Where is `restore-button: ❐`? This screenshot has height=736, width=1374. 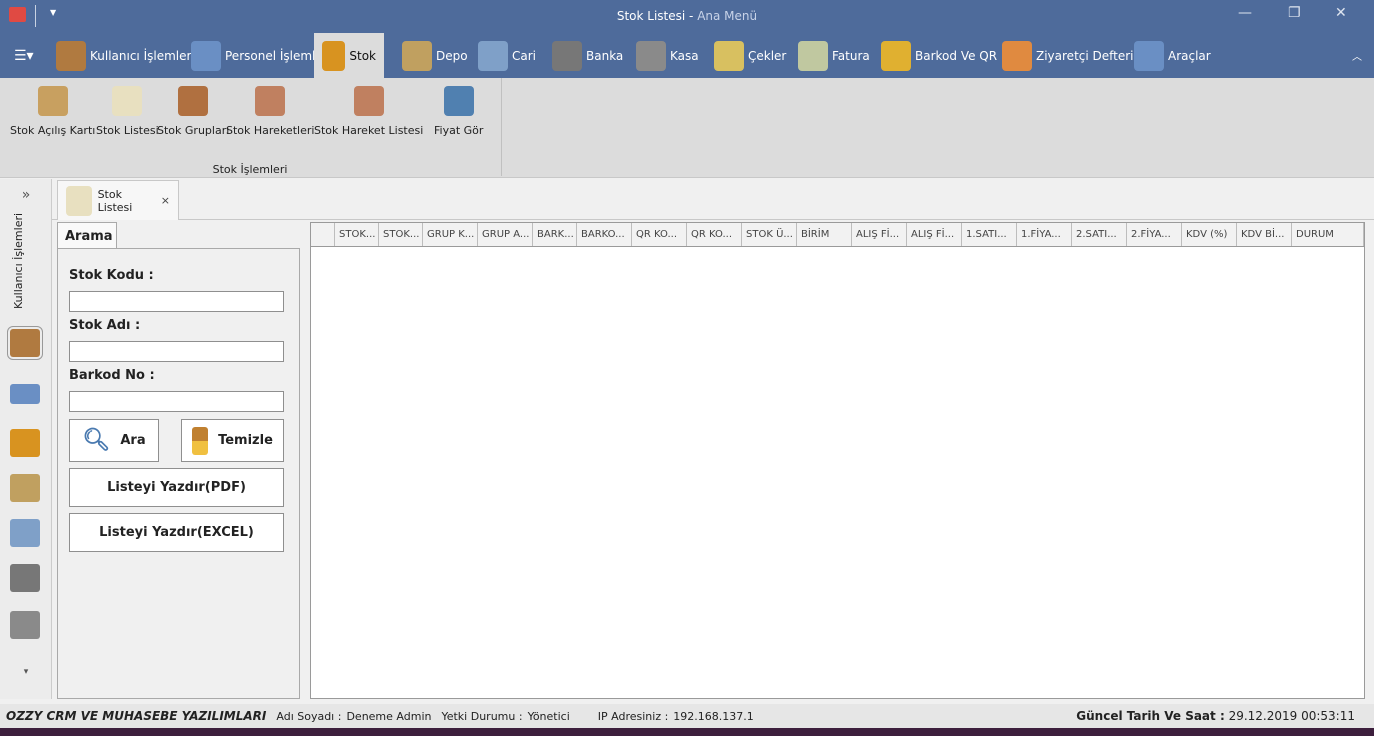 restore-button: ❐ is located at coordinates (1294, 13).